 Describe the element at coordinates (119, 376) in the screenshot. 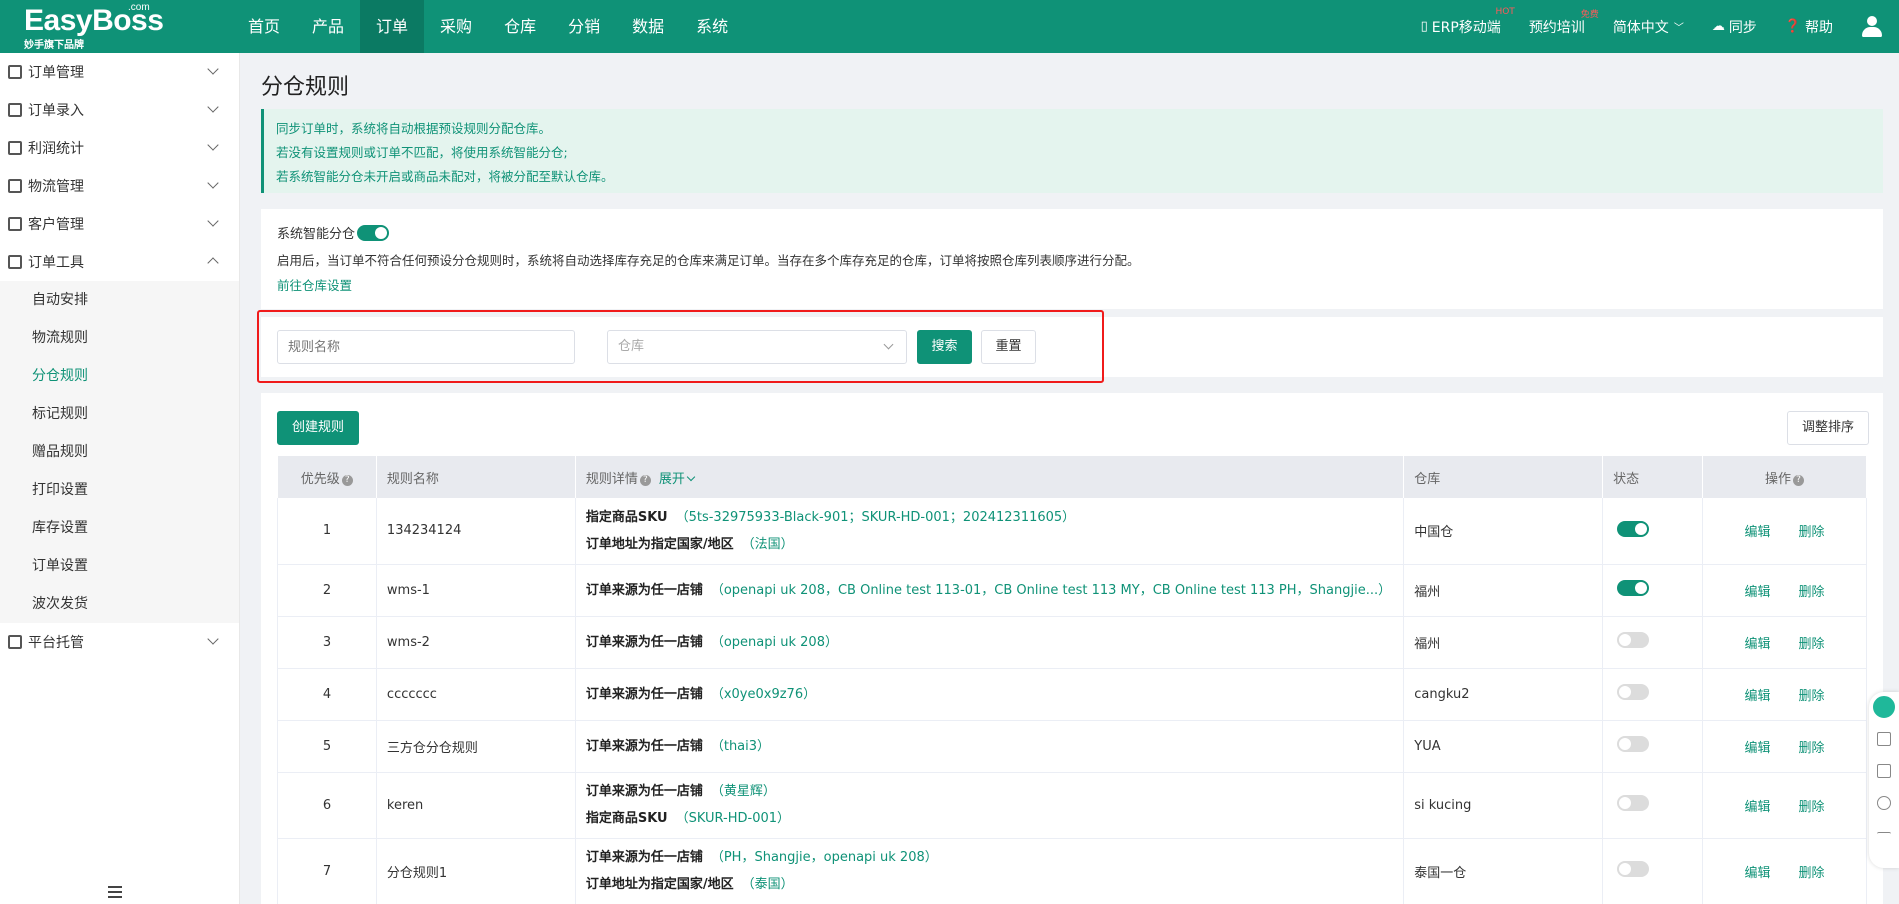

I see `sidebar-item: 分仓规则` at that location.